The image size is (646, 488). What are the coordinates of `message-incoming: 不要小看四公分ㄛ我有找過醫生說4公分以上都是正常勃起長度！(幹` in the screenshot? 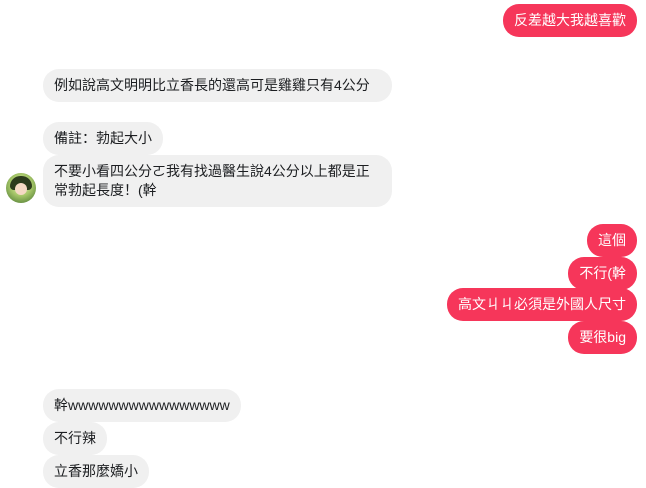 It's located at (217, 181).